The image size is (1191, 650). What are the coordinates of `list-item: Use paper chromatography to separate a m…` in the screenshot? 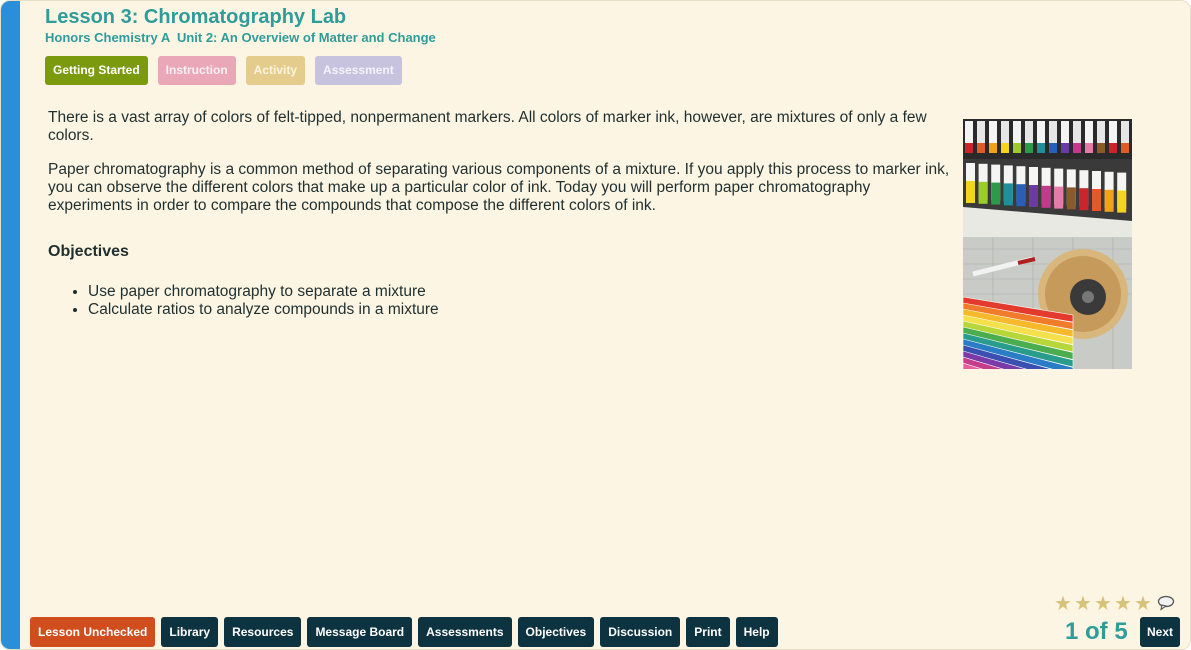 It's located at (520, 292).